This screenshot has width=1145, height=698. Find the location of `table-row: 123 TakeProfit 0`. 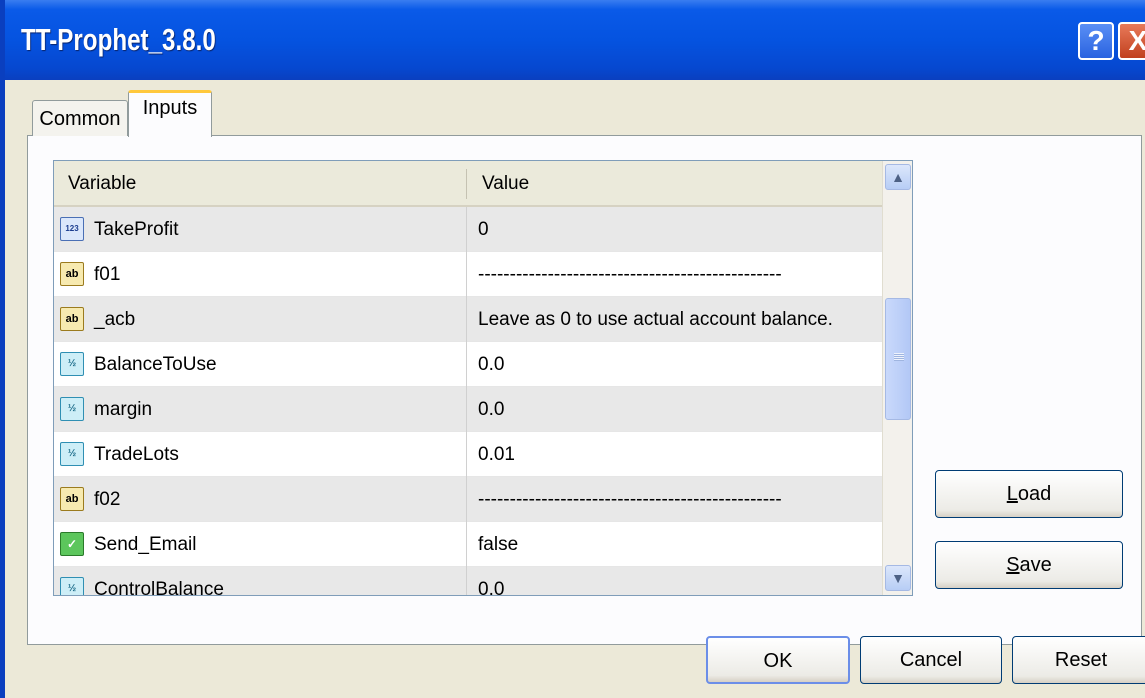

table-row: 123 TakeProfit 0 is located at coordinates (468, 229).